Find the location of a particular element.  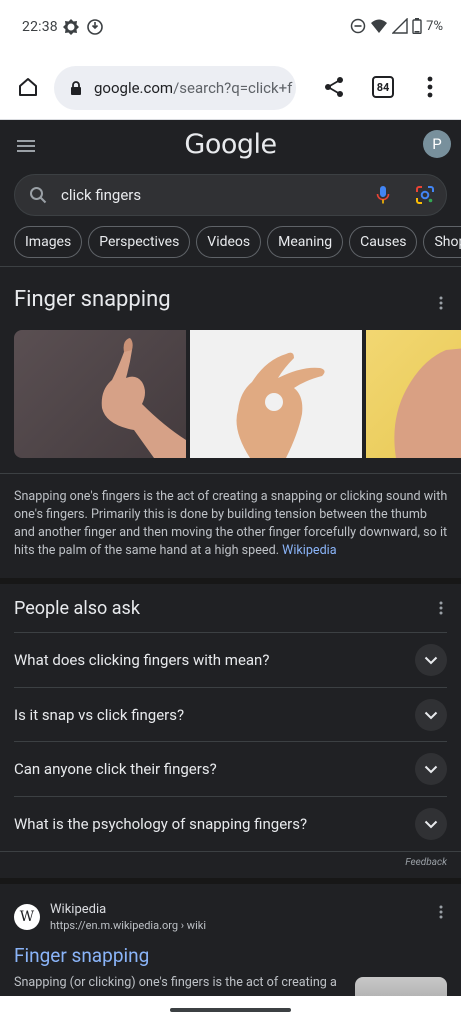

browser-menu-button is located at coordinates (430, 87).